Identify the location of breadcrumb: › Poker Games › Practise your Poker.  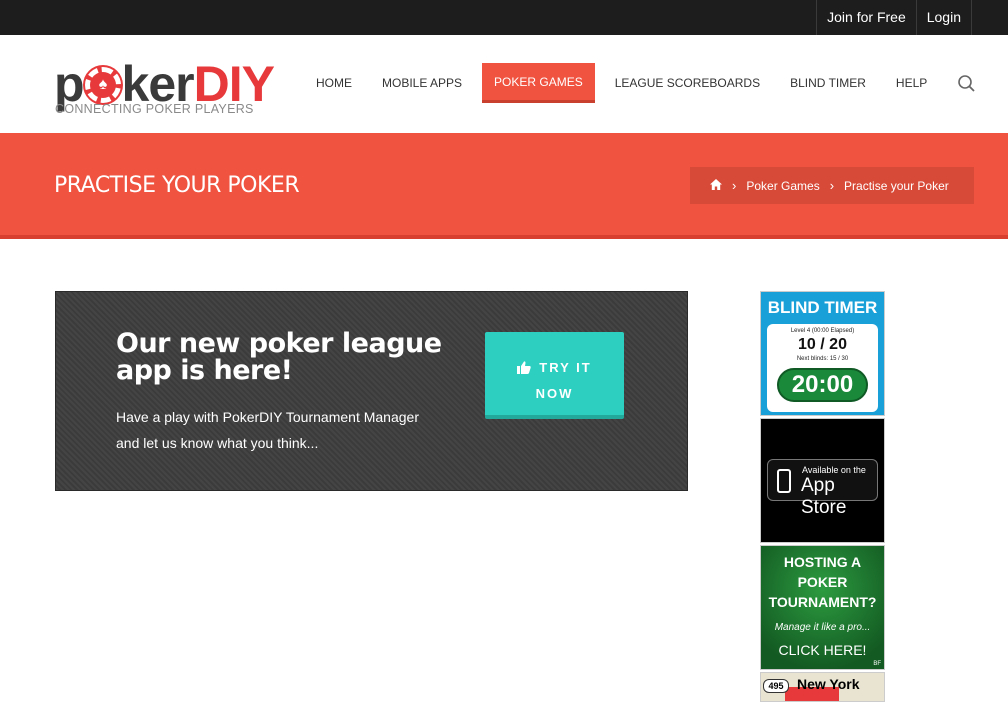
(832, 185).